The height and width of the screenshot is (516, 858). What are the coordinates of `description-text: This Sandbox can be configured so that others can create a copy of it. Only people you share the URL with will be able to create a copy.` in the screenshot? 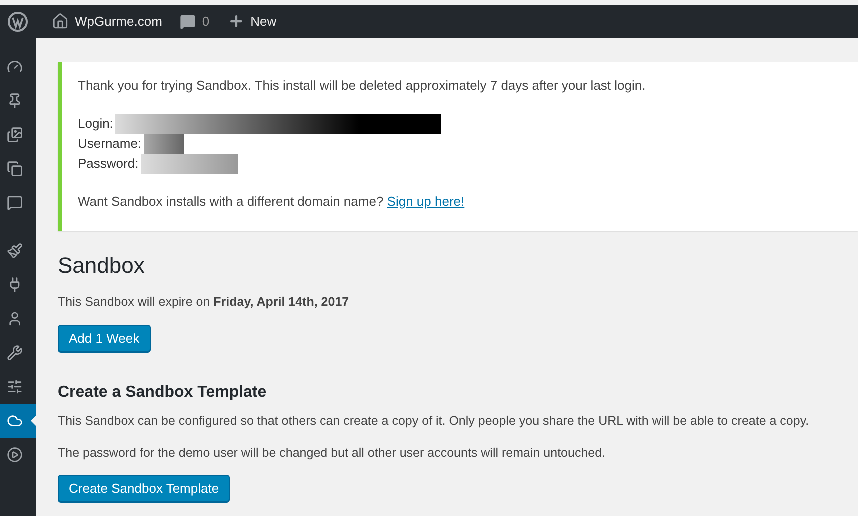 It's located at (434, 421).